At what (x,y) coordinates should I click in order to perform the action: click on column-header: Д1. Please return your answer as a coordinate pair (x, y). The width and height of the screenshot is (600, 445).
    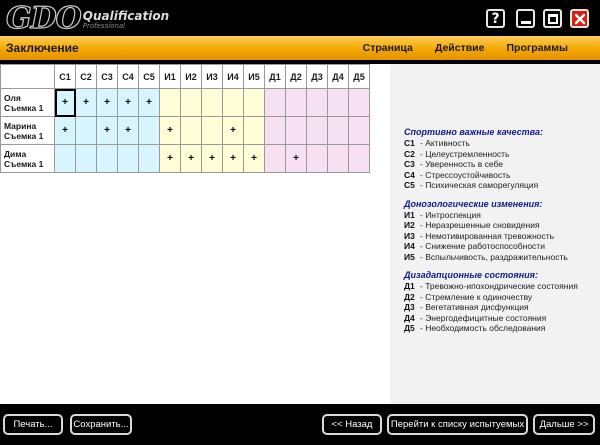
    Looking at the image, I should click on (275, 76).